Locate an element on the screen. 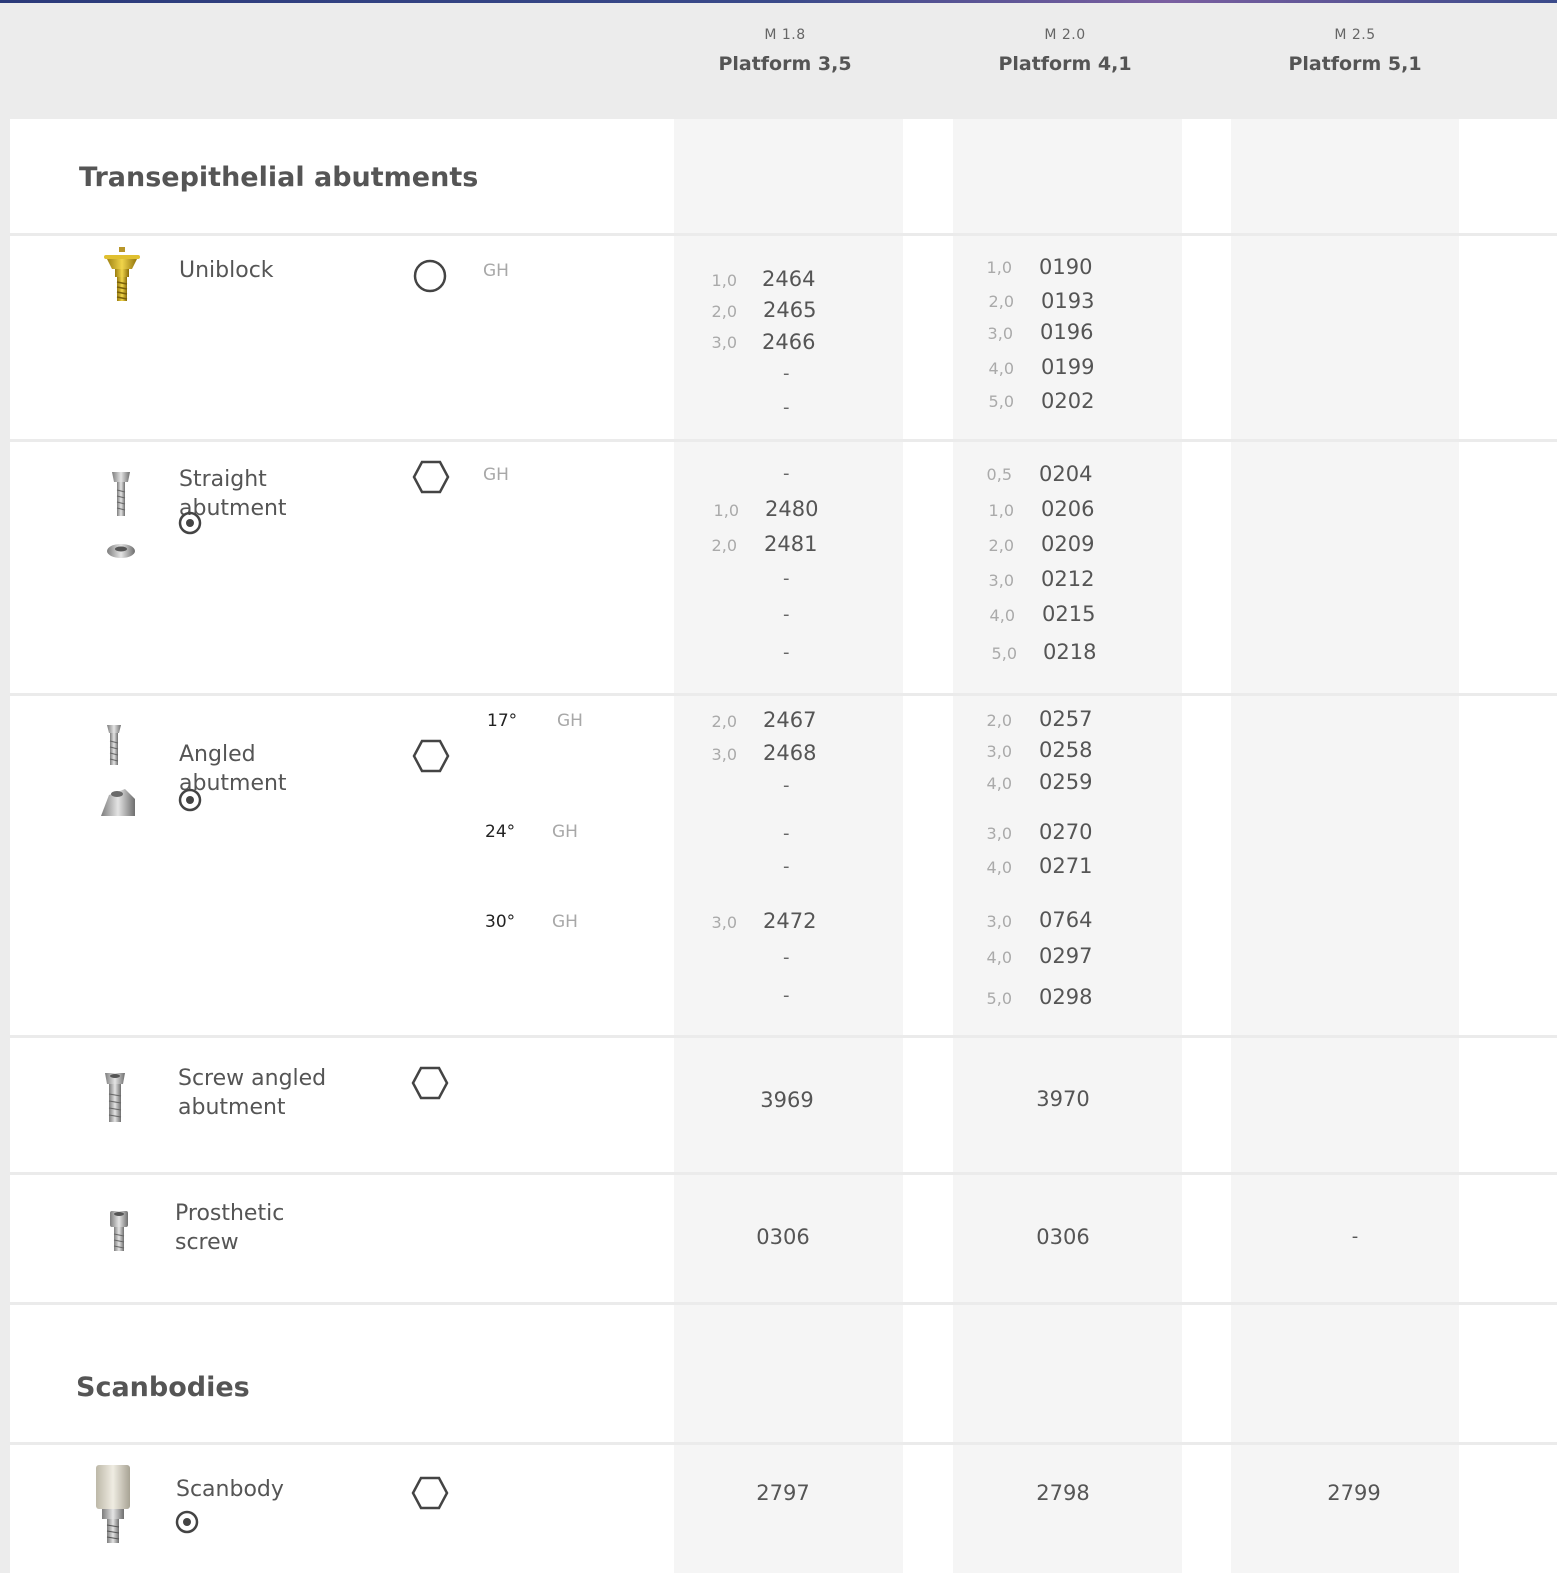  article-code: 3969 is located at coordinates (787, 1100).